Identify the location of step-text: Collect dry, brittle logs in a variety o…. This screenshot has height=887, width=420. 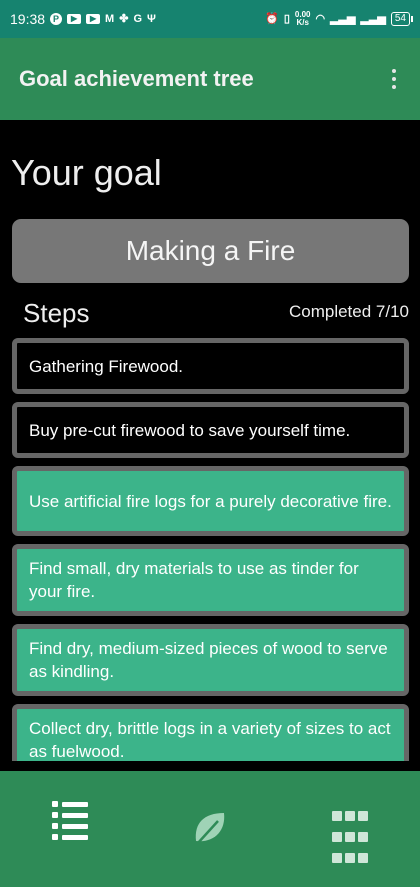
(210, 740).